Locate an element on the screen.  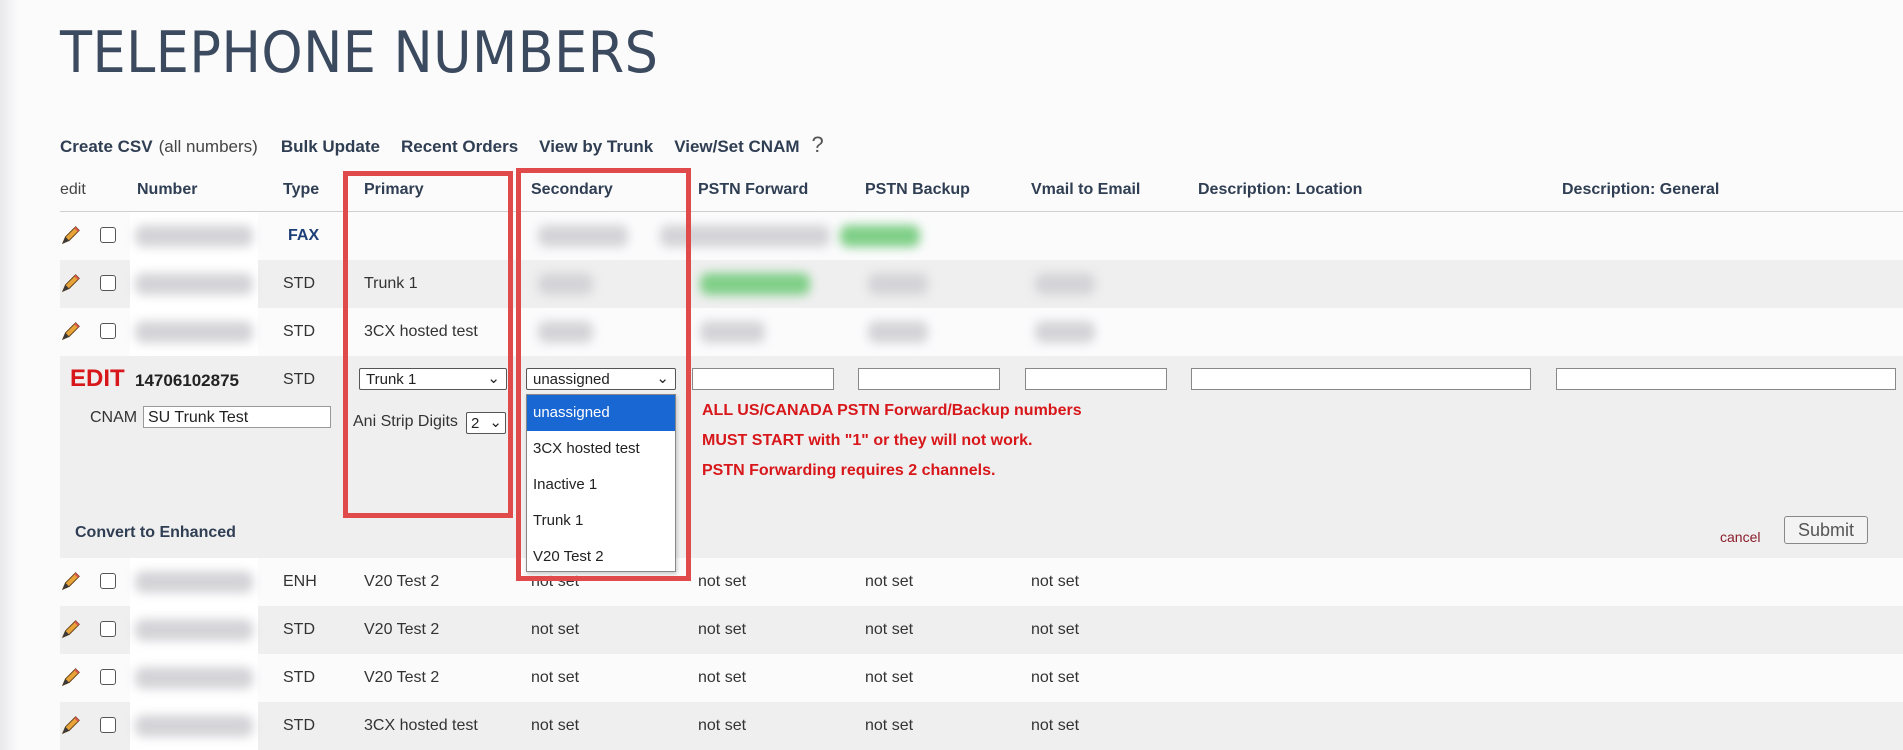
dropdown-option: V20 Test 2 is located at coordinates (601, 557).